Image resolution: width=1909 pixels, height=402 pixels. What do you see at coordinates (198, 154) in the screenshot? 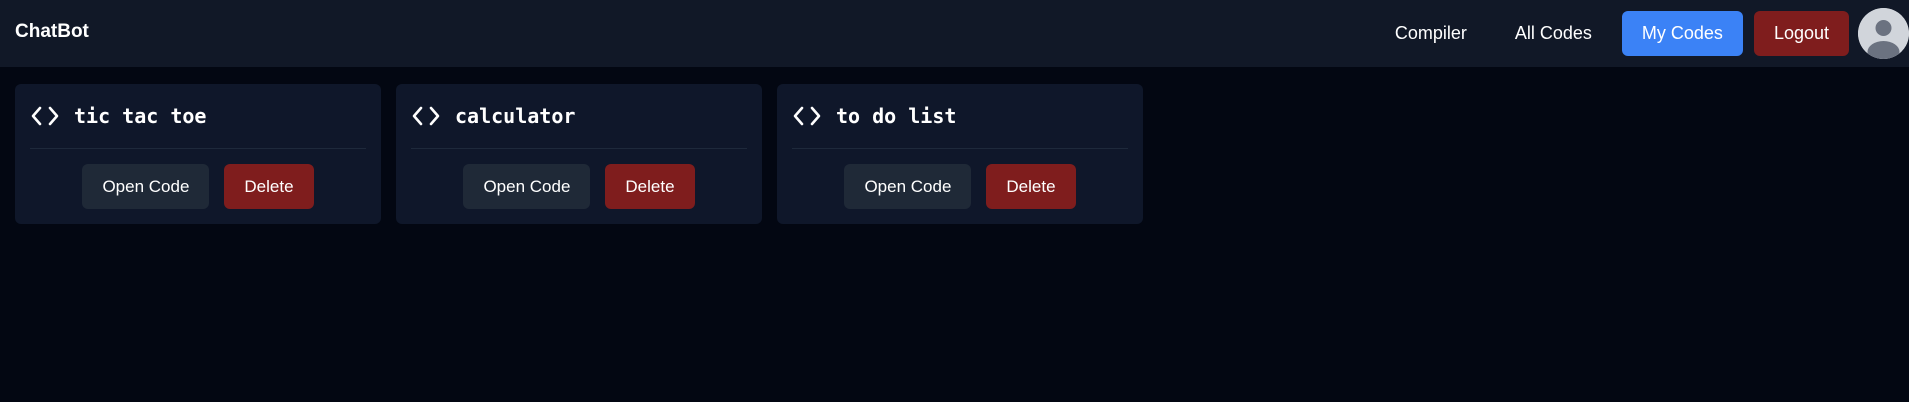
I see `code-card: tic tac toe Open Code Delete` at bounding box center [198, 154].